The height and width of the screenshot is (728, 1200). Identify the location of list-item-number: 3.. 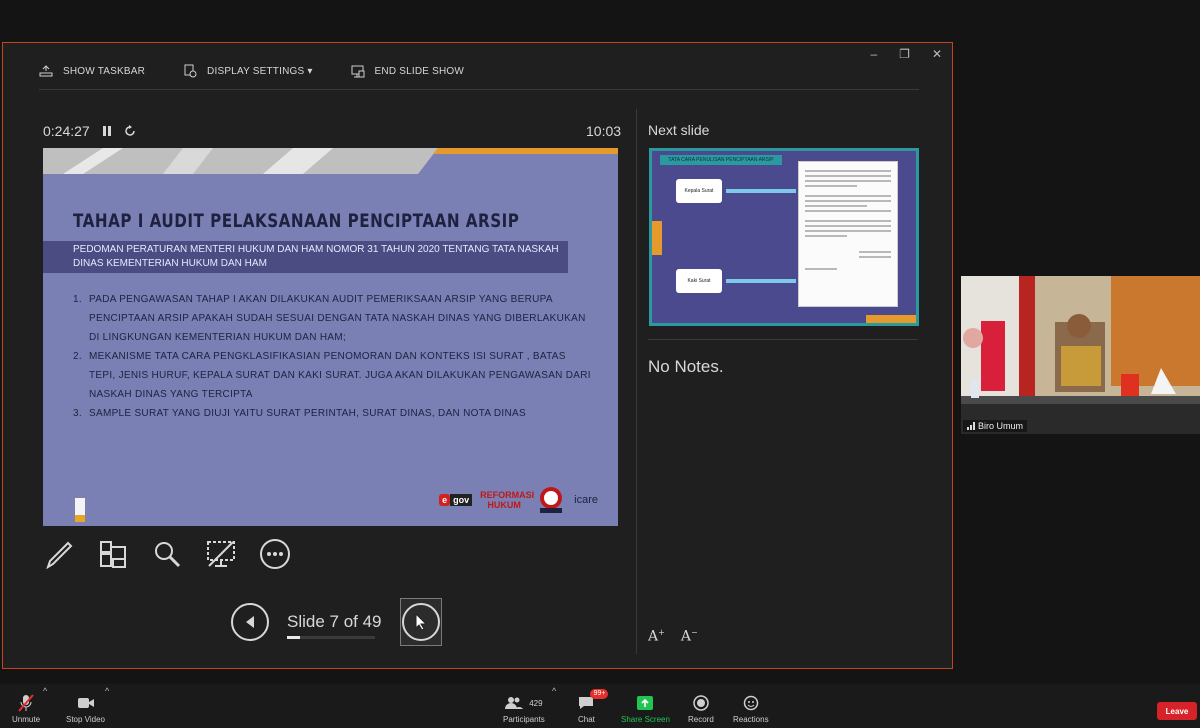
(77, 413).